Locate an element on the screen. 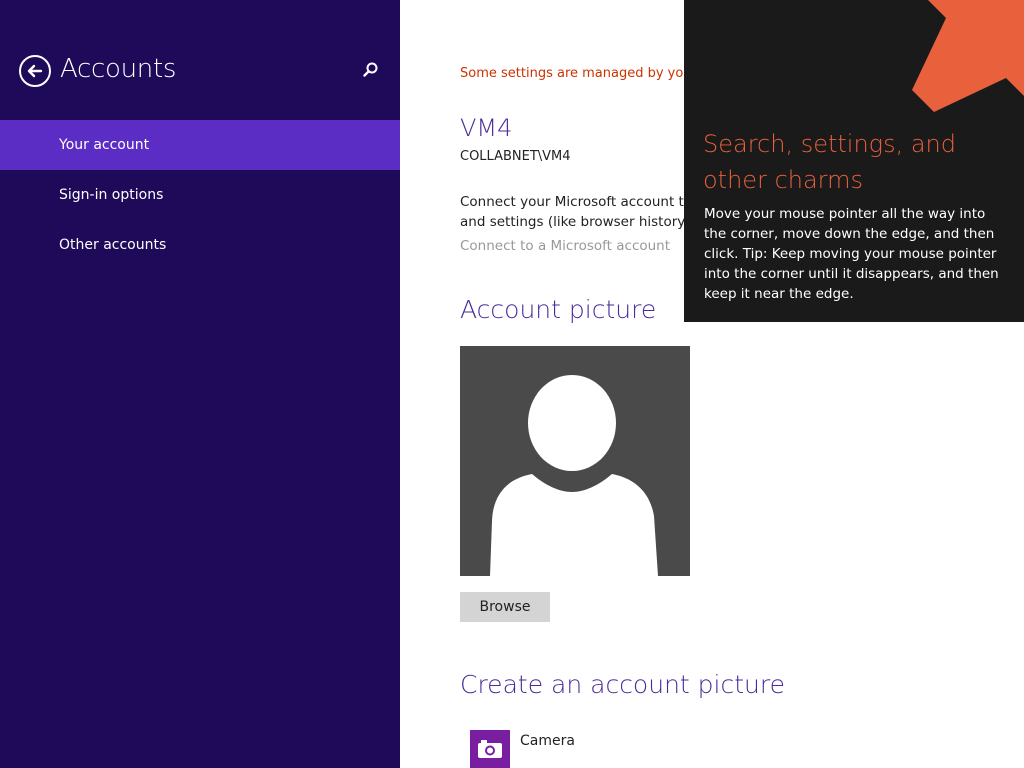  create-account-picture-heading: Create an account picture is located at coordinates (622, 684).